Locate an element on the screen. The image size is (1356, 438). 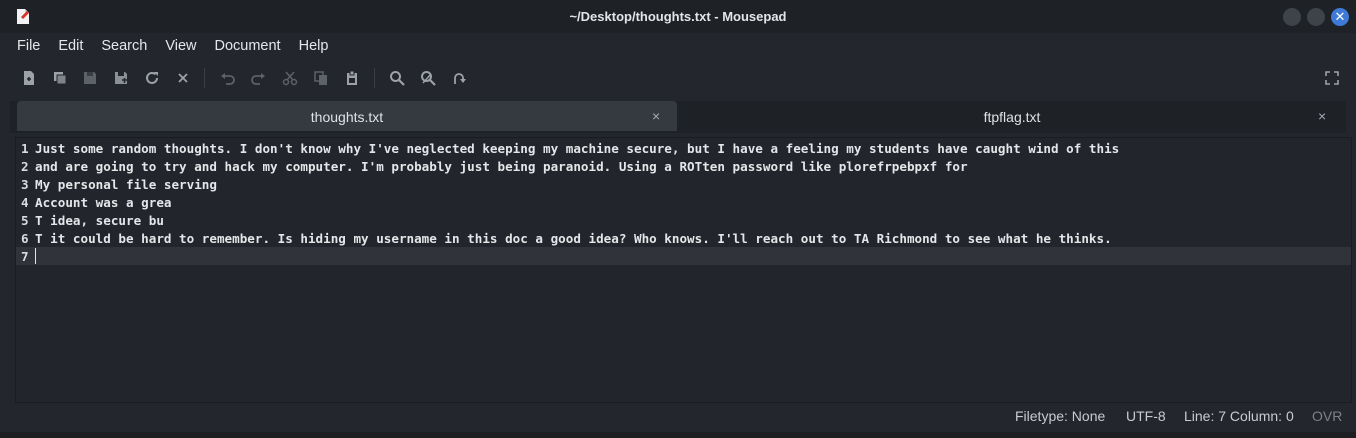
menu-file: File is located at coordinates (28, 46).